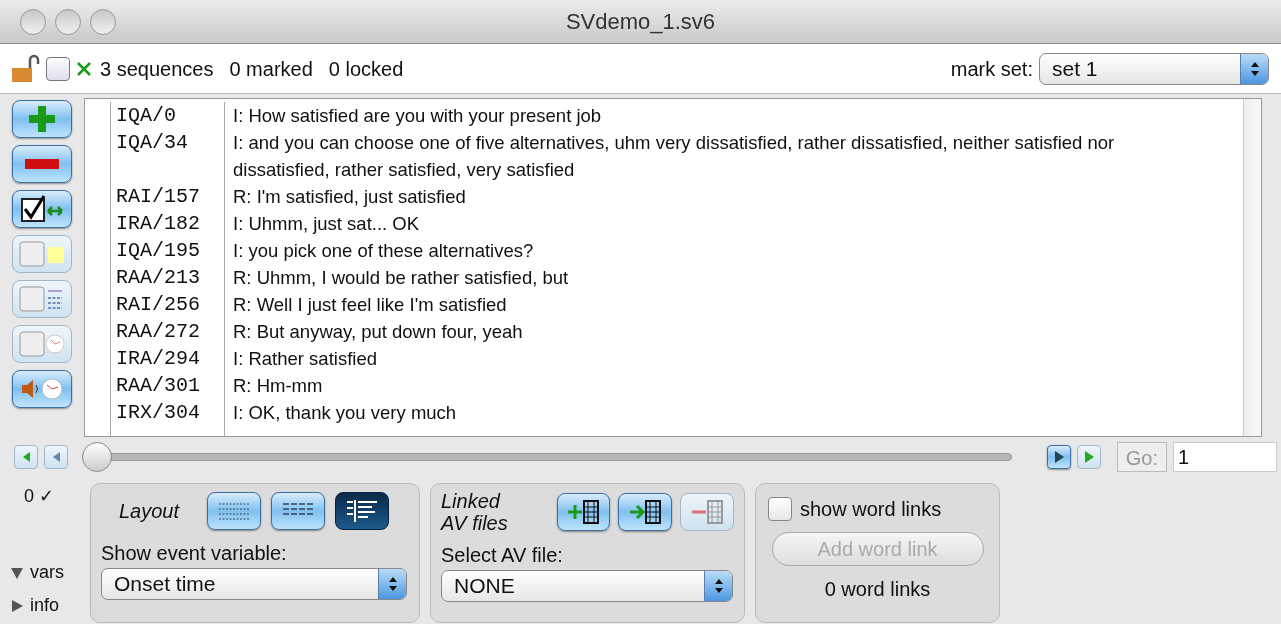  What do you see at coordinates (168, 331) in the screenshot?
I see `event-code: RAA/272` at bounding box center [168, 331].